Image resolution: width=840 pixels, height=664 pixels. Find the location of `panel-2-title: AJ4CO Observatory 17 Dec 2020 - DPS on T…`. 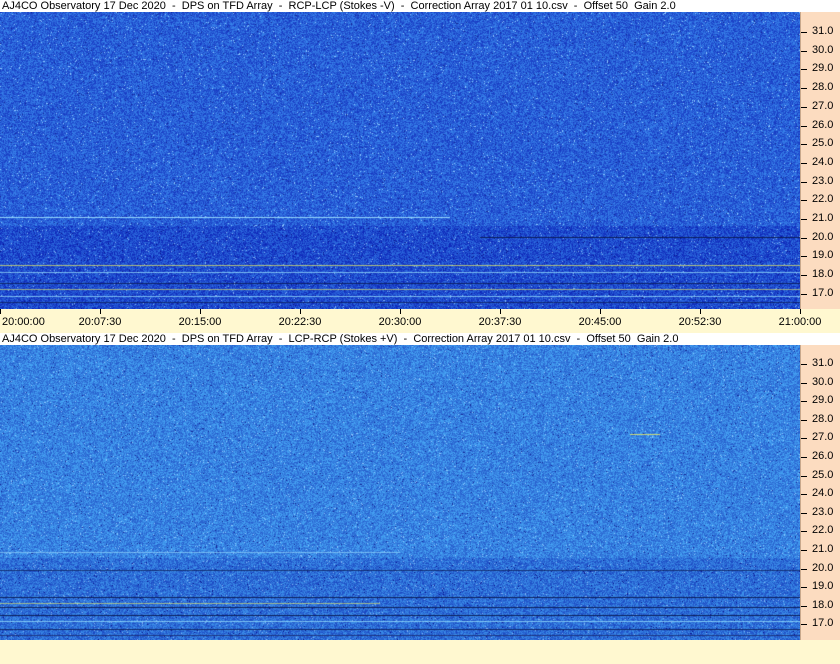

panel-2-title: AJ4CO Observatory 17 Dec 2020 - DPS on T… is located at coordinates (420, 339).